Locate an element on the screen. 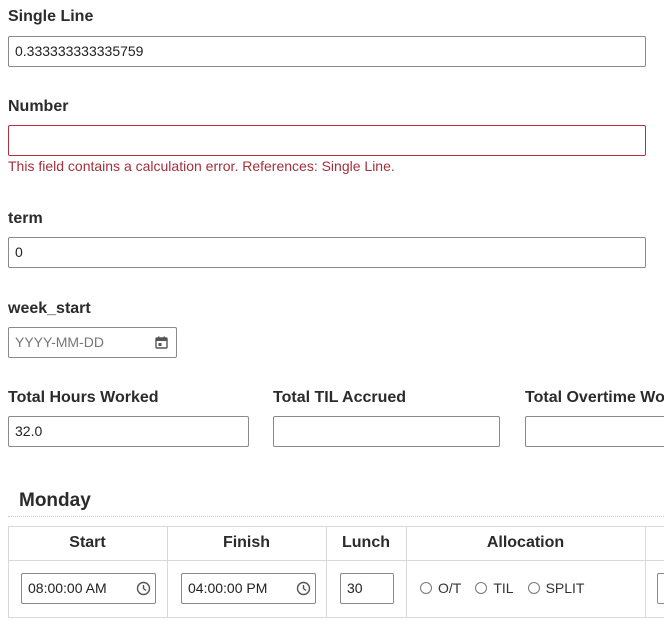 The image size is (664, 627). allocation-option-split: SPLIT is located at coordinates (556, 588).